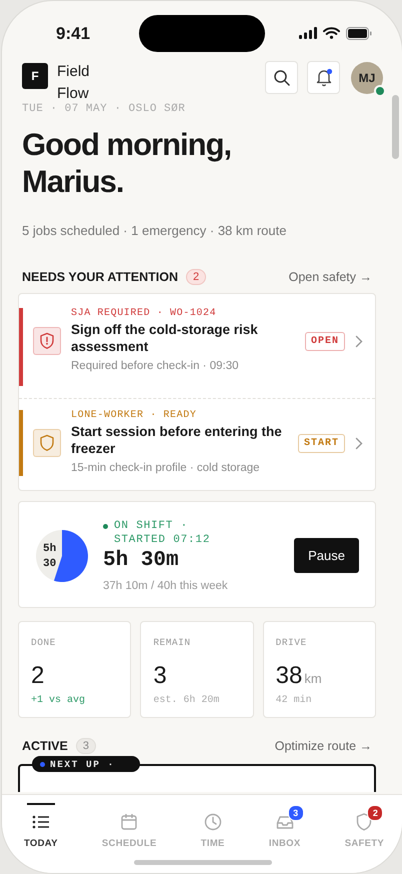  What do you see at coordinates (172, 642) in the screenshot?
I see `stat-label: REMAIN` at bounding box center [172, 642].